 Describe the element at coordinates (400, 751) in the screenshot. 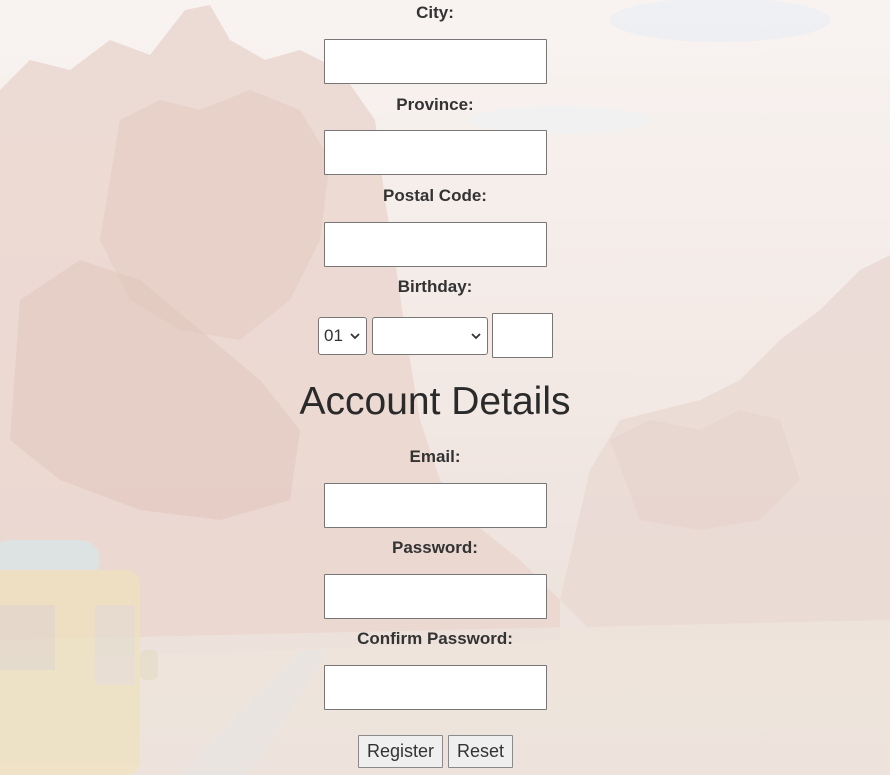

I see `register-button: Register` at that location.